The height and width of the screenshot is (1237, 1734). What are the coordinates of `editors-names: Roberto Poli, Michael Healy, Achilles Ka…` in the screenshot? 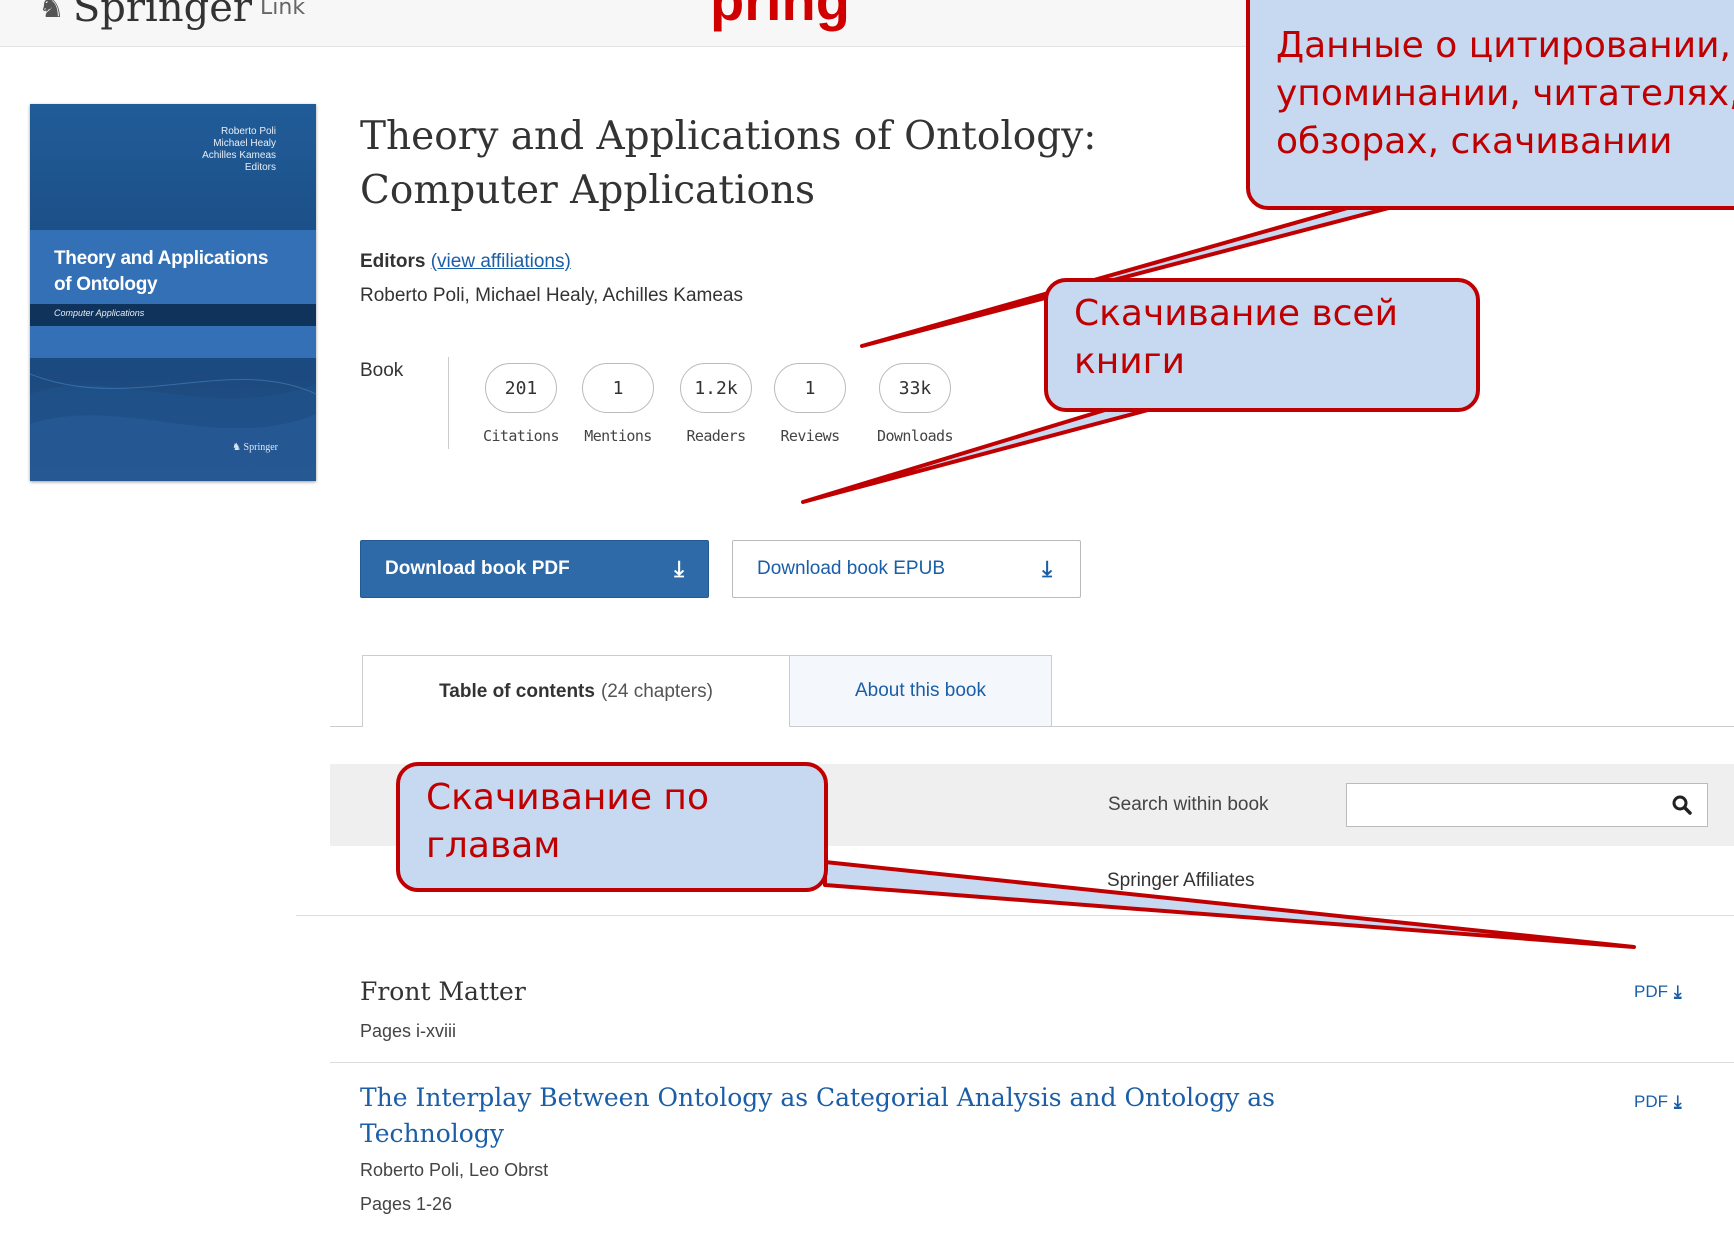 It's located at (551, 295).